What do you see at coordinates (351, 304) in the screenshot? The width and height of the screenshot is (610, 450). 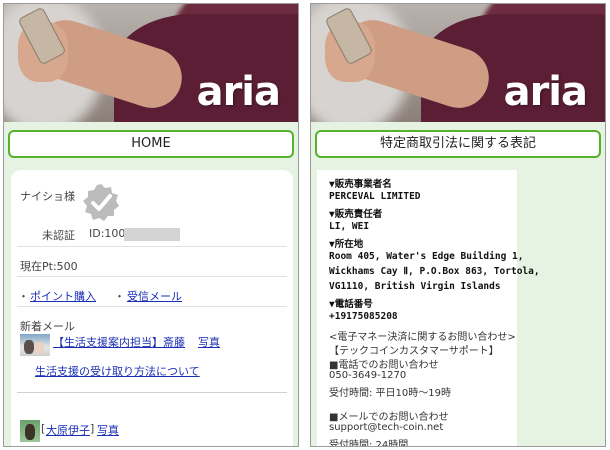 I see `phone-heading: ▼電話番号` at bounding box center [351, 304].